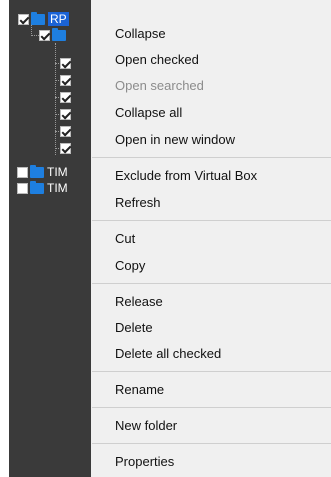  I want to click on tree-node-child, so click(52, 35).